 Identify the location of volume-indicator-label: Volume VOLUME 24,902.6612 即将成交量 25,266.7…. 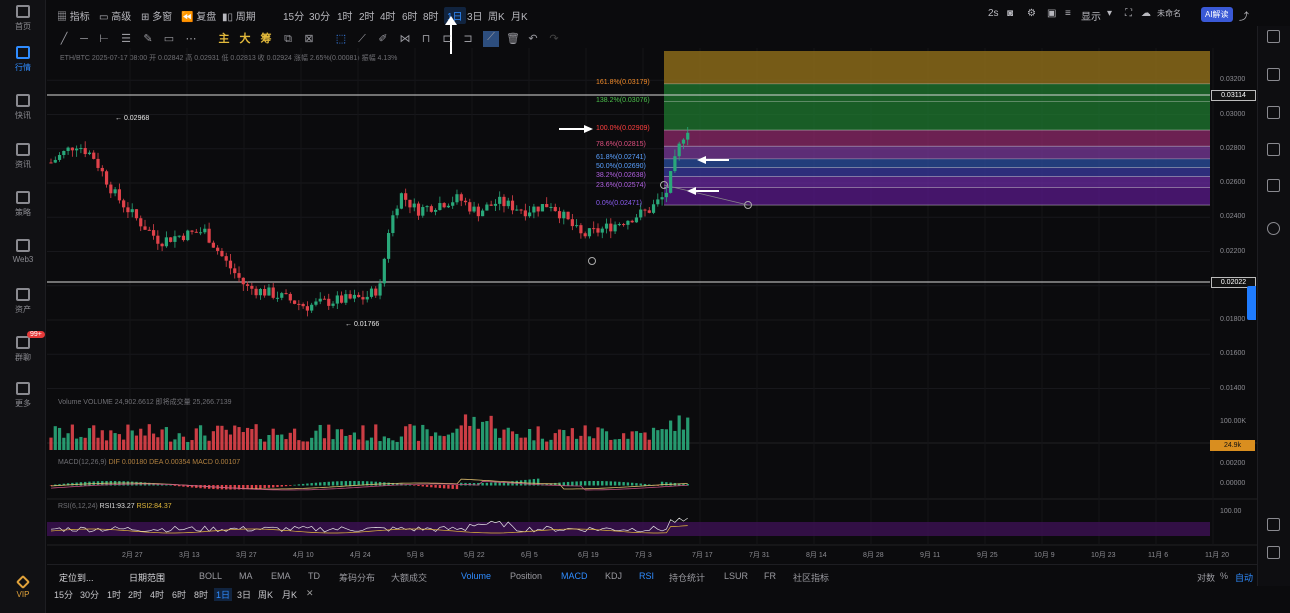
(145, 402).